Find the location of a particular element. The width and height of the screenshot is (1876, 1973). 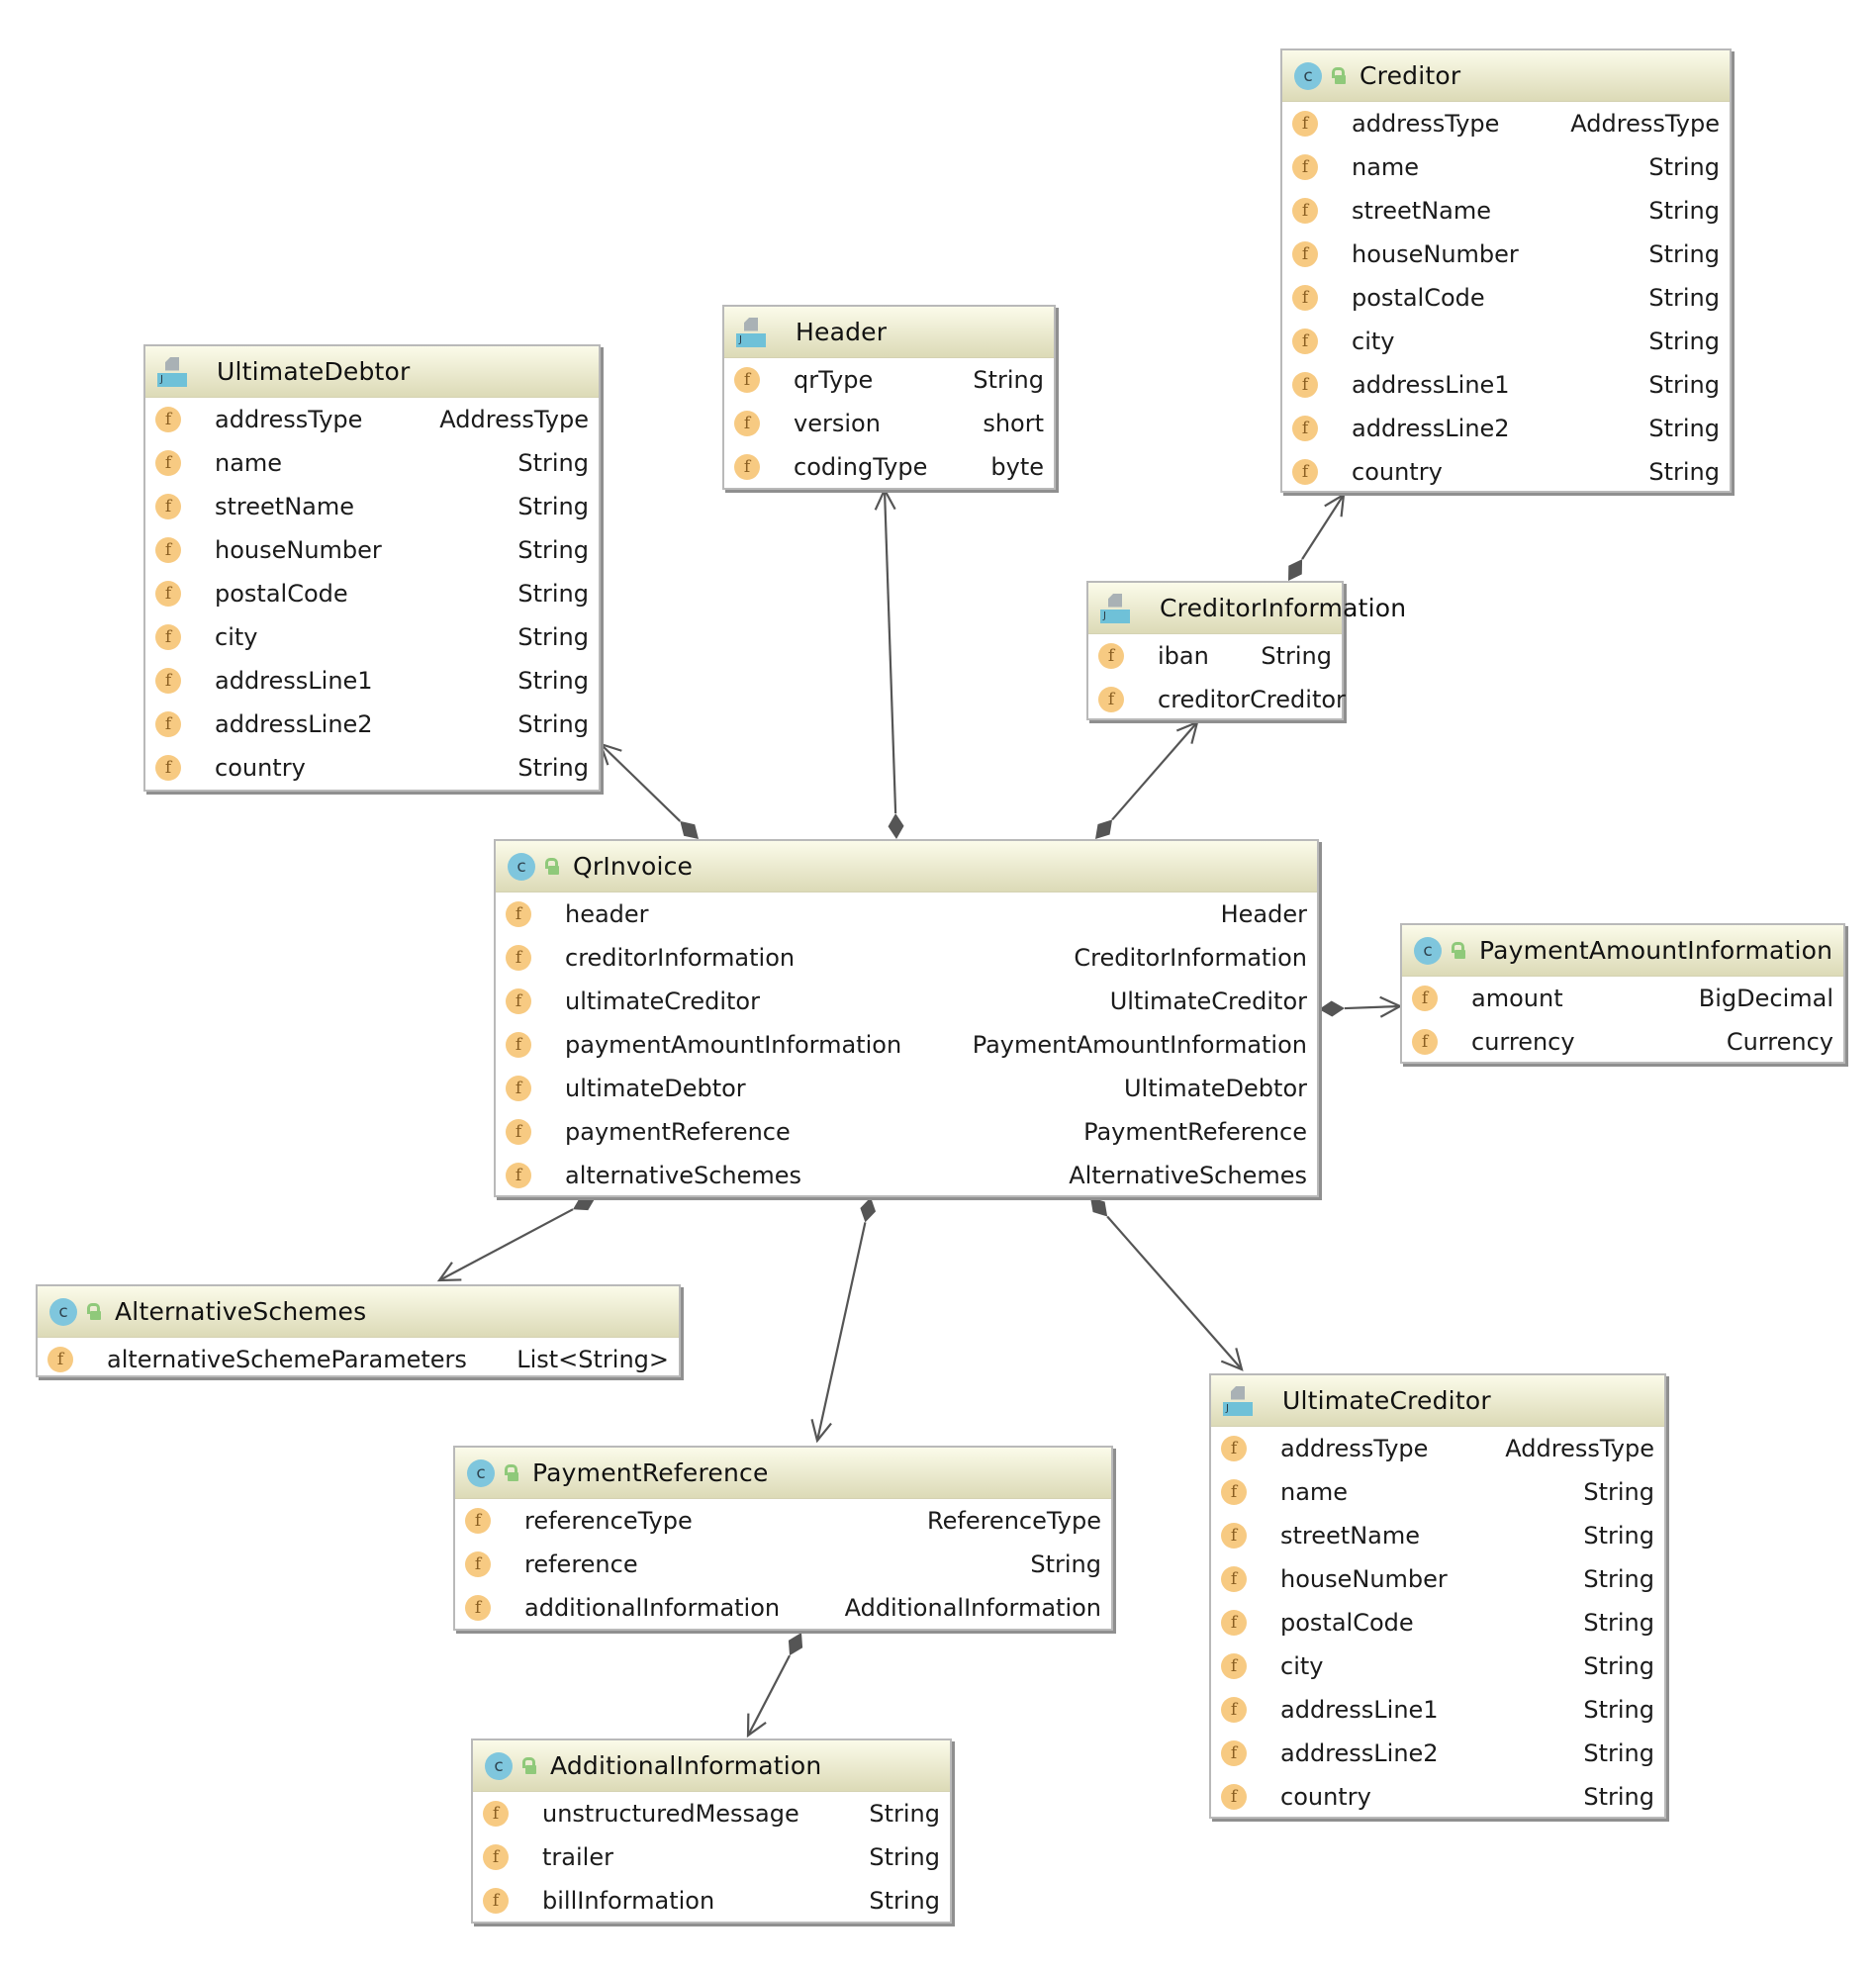

node-header: J Header is located at coordinates (889, 332).